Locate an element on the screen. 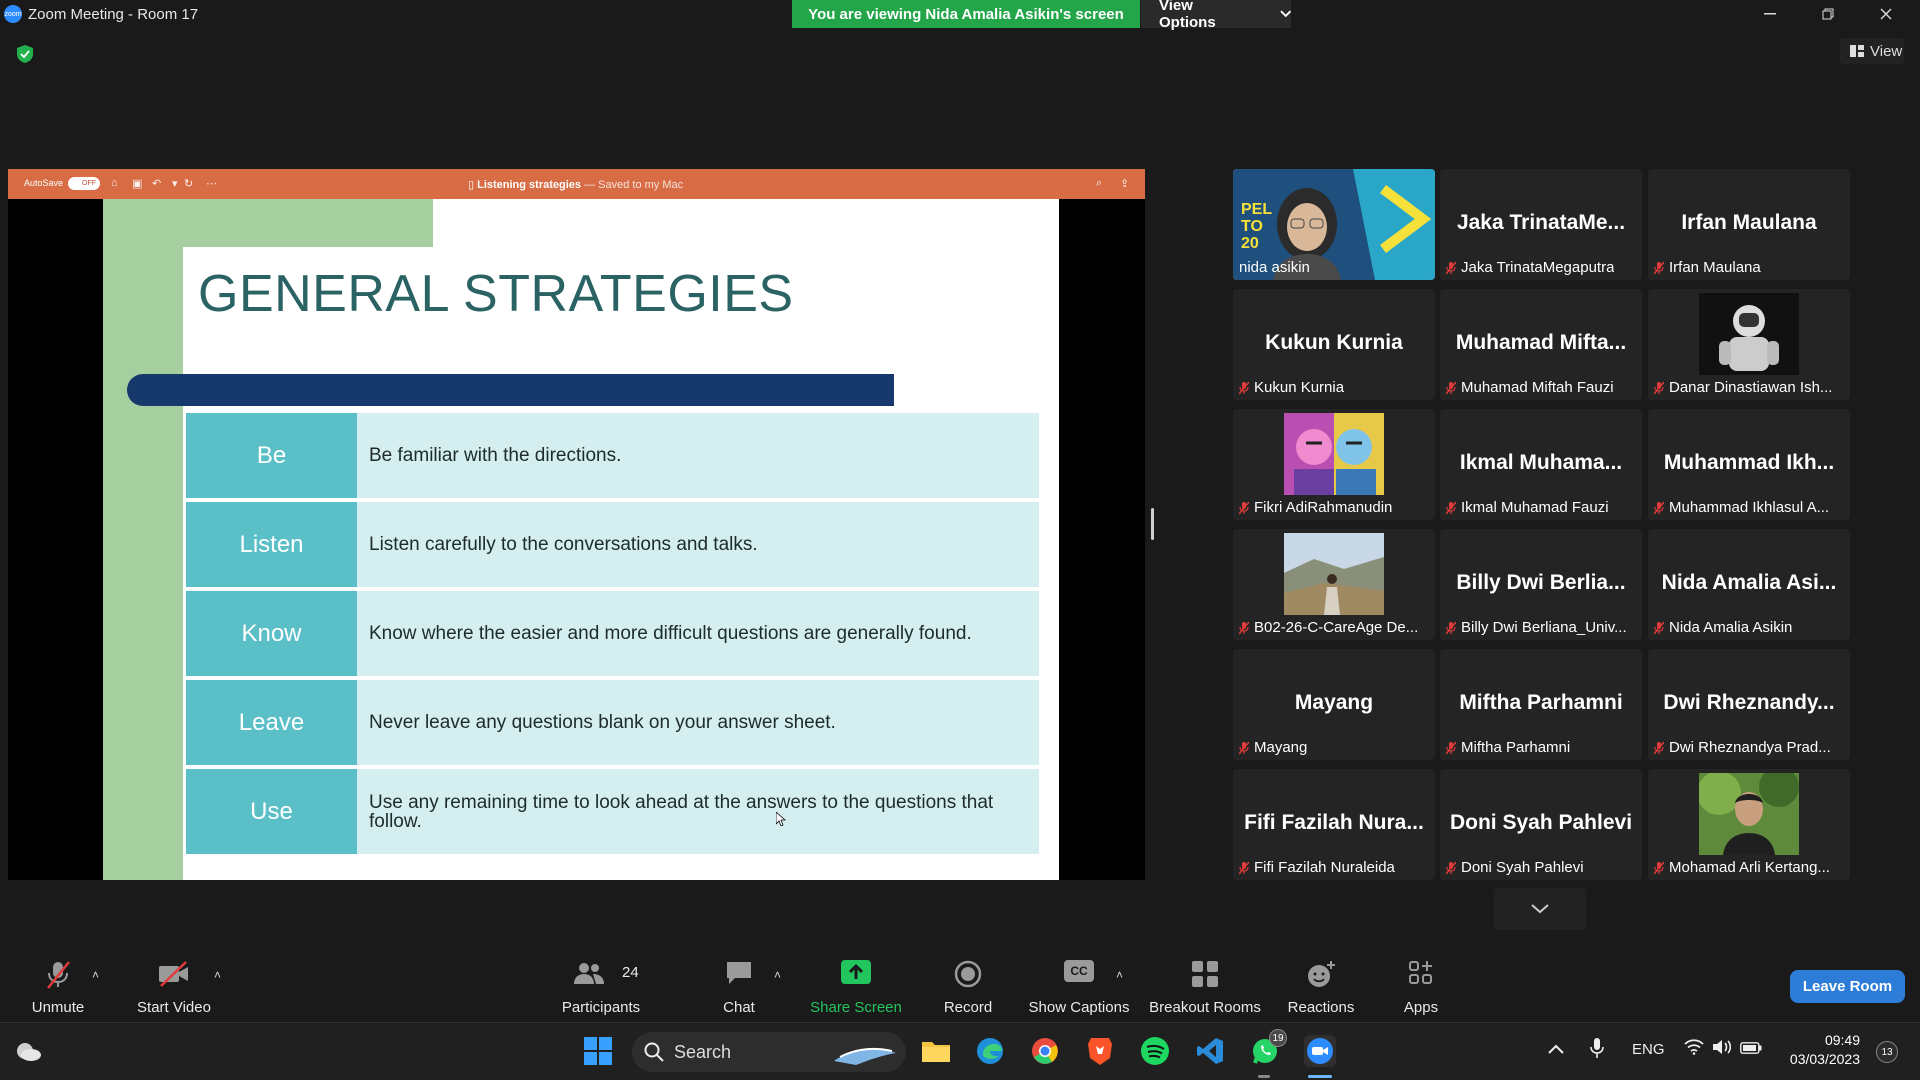  autosave-toggle: OFF is located at coordinates (84, 183).